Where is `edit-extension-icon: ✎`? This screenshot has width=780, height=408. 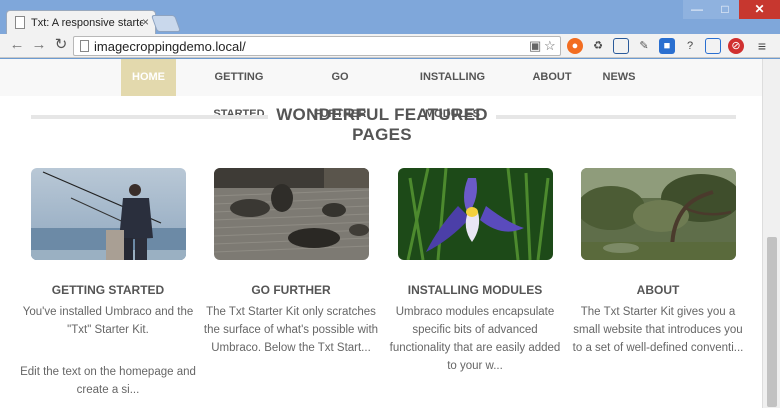 edit-extension-icon: ✎ is located at coordinates (644, 46).